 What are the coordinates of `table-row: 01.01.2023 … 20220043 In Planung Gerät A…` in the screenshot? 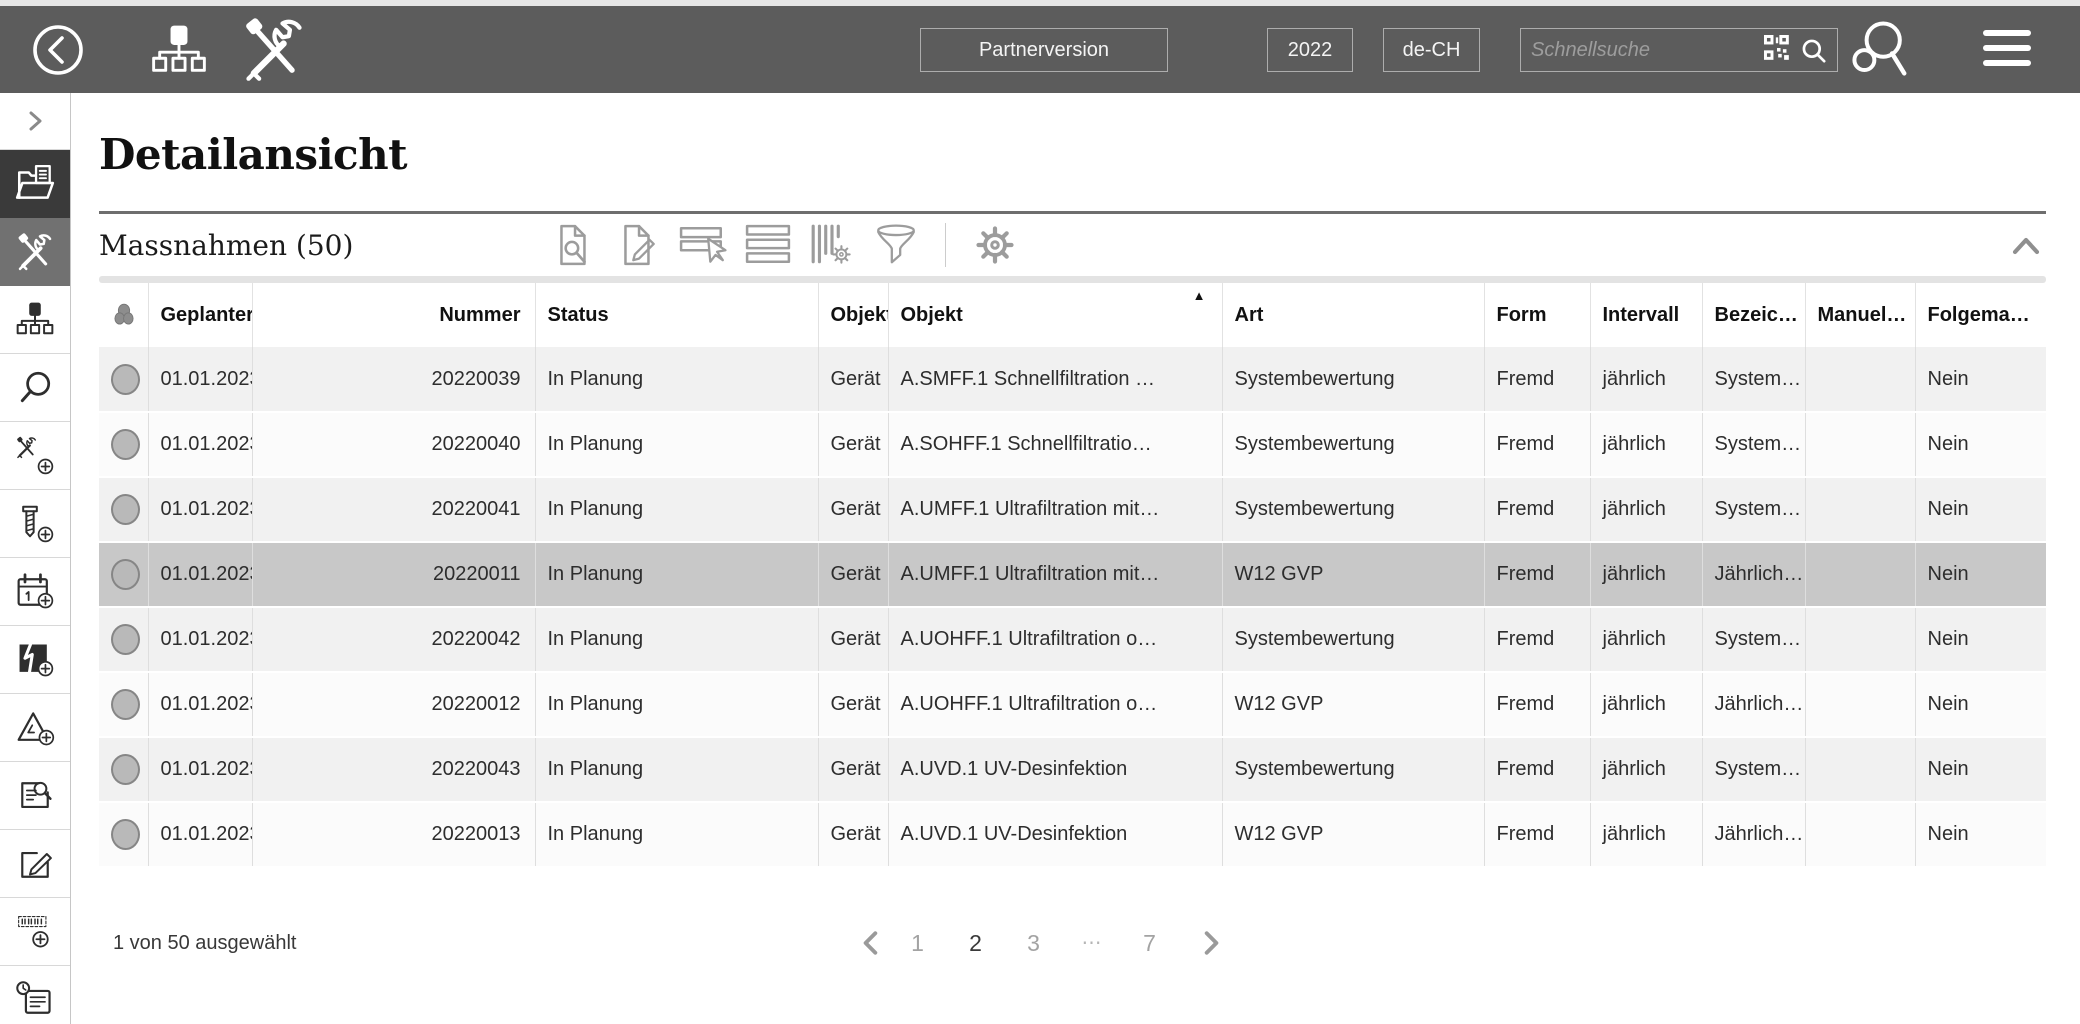 It's located at (1072, 770).